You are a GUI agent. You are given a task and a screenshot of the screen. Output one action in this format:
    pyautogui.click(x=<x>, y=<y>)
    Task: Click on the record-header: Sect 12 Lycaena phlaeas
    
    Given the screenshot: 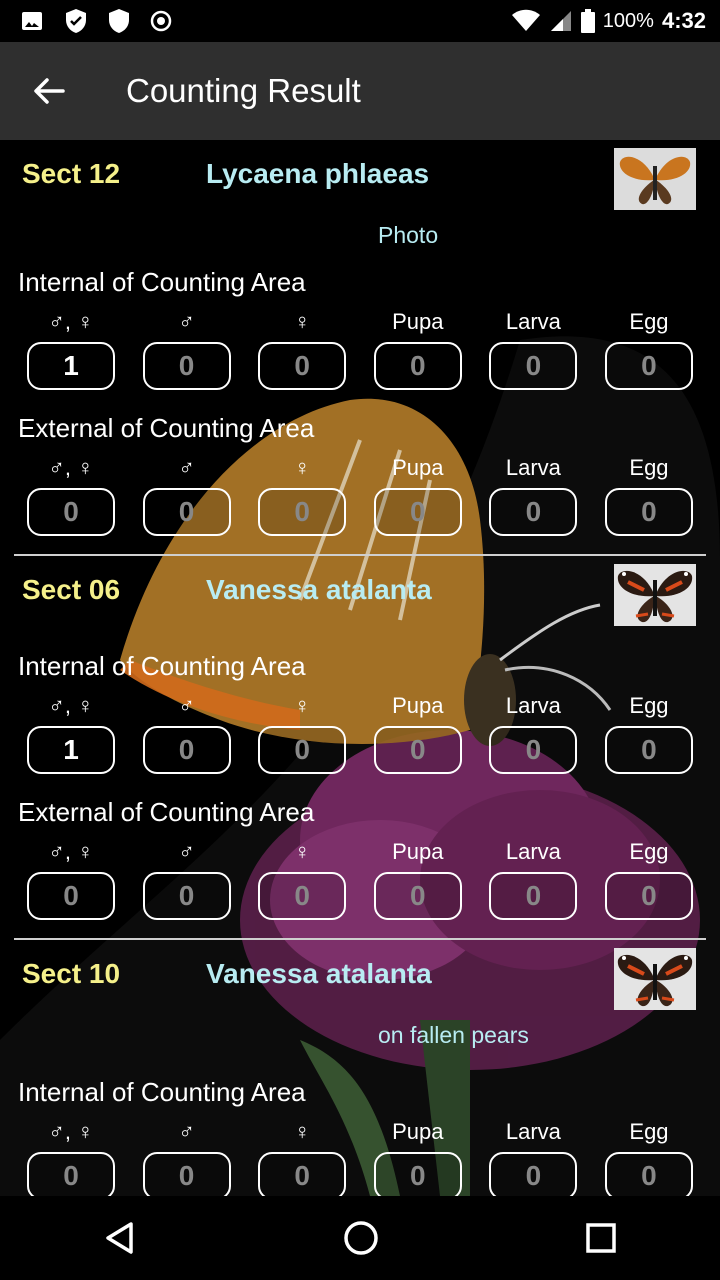 What is the action you would take?
    pyautogui.click(x=360, y=176)
    